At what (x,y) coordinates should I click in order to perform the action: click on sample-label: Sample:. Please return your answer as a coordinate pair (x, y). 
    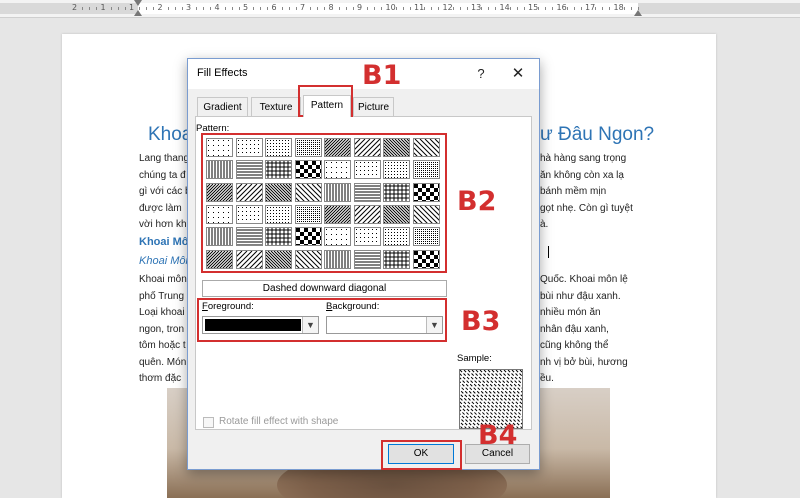
    Looking at the image, I should click on (474, 358).